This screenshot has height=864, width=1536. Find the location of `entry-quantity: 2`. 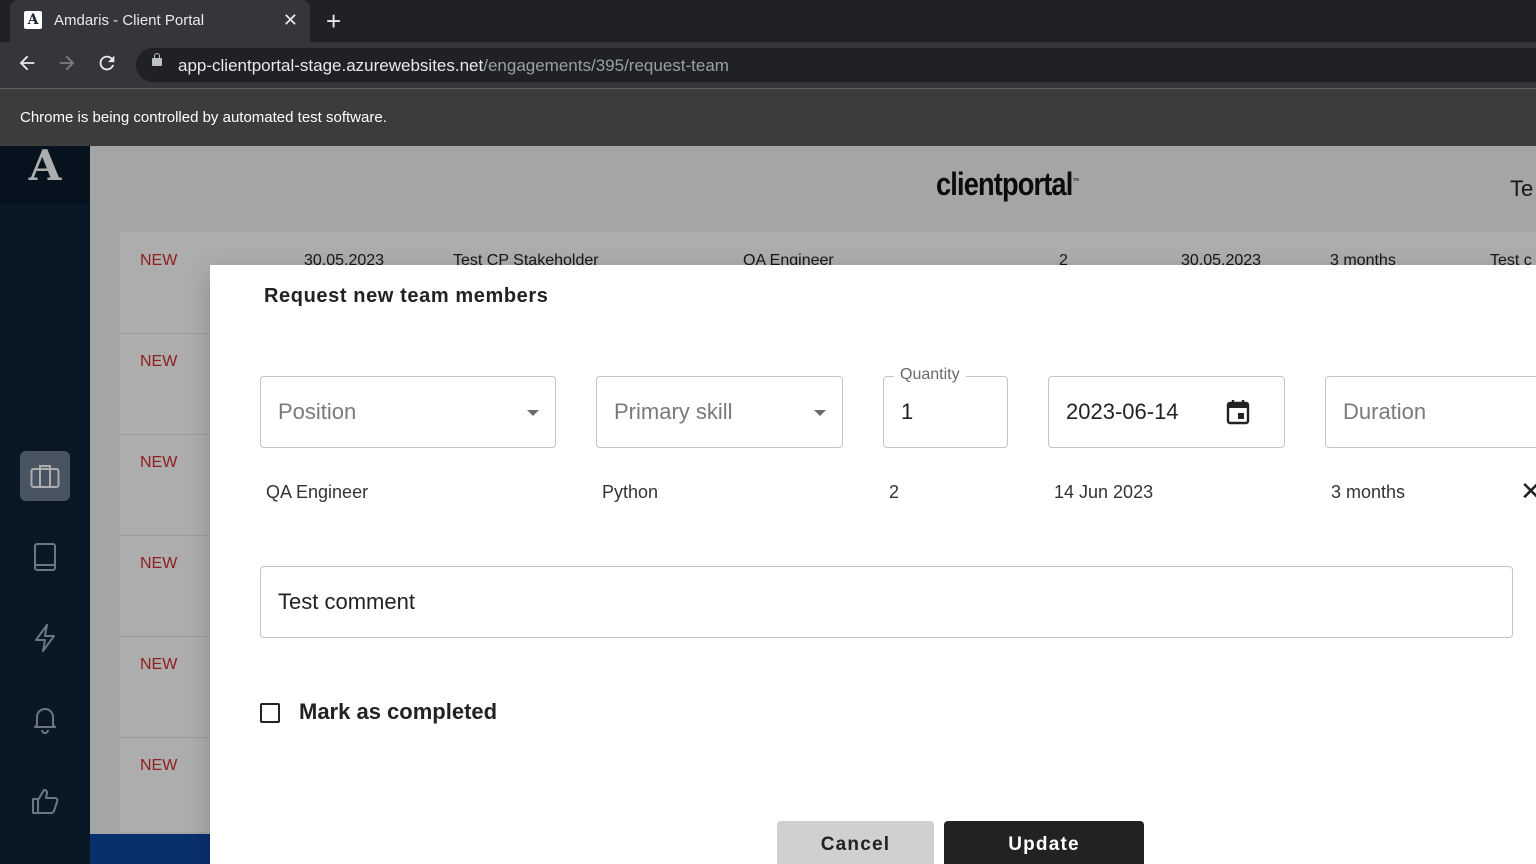

entry-quantity: 2 is located at coordinates (894, 492).